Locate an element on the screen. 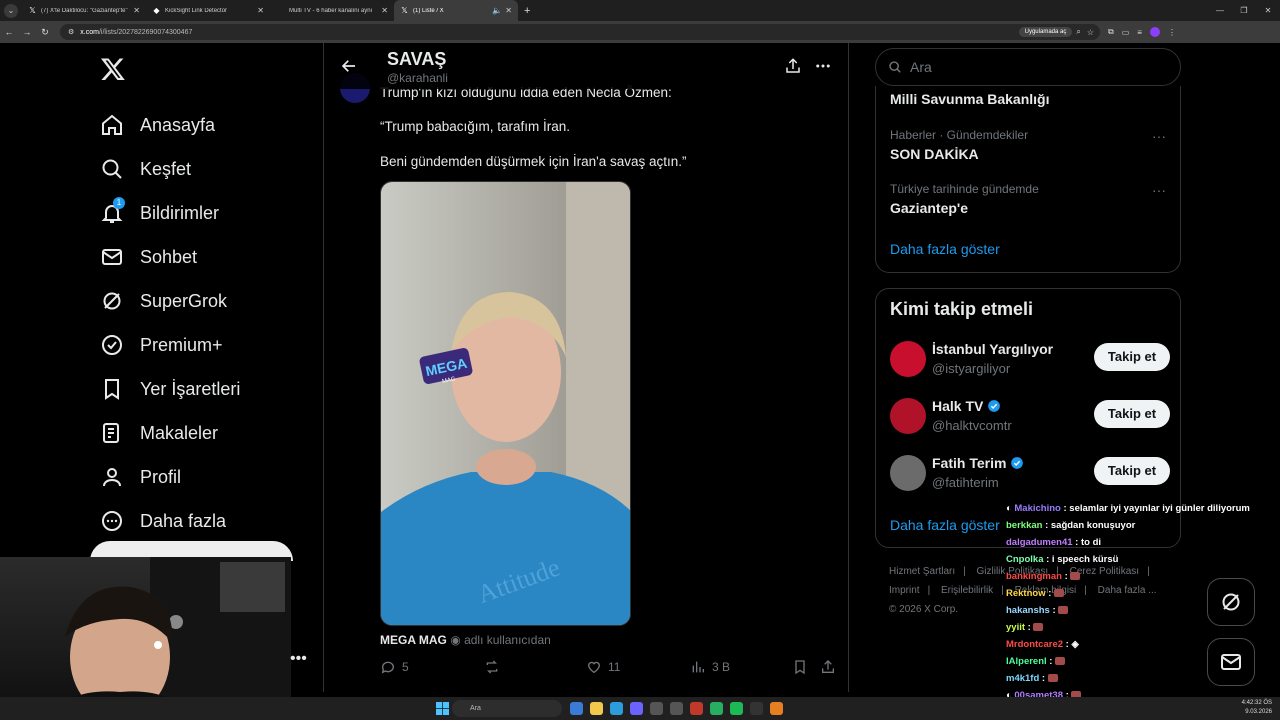  search-input: Ara is located at coordinates (1028, 67).